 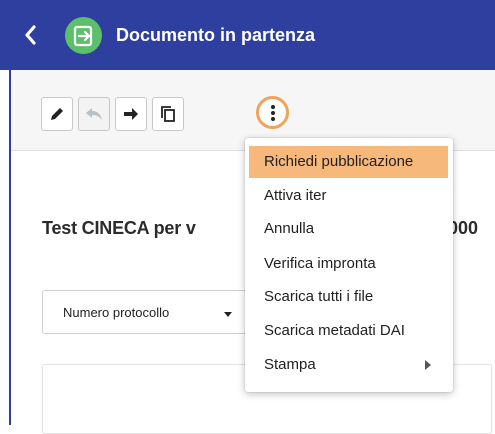 I want to click on forward-arrow-icon, so click(x=131, y=114).